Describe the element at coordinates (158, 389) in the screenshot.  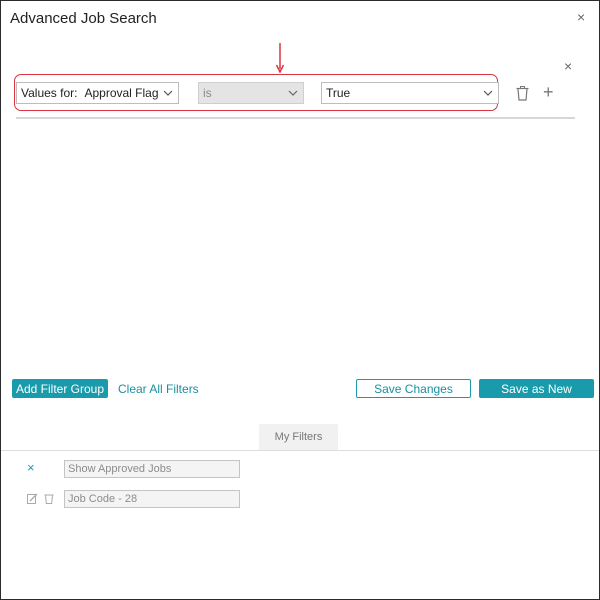
I see `clear-all-filters-link: Clear All Filters` at that location.